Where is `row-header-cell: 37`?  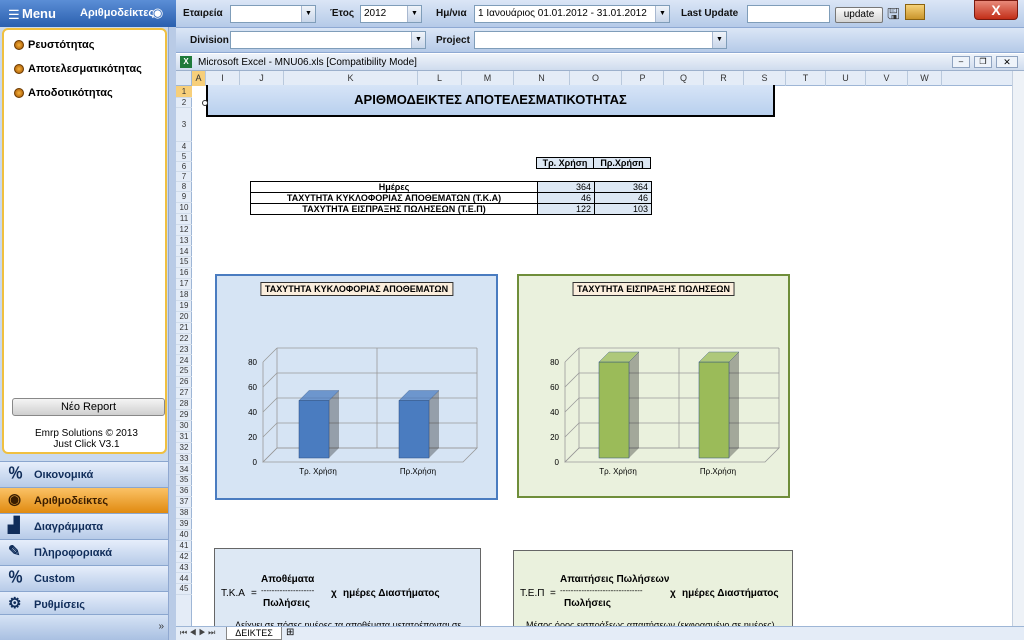
row-header-cell: 37 is located at coordinates (184, 503).